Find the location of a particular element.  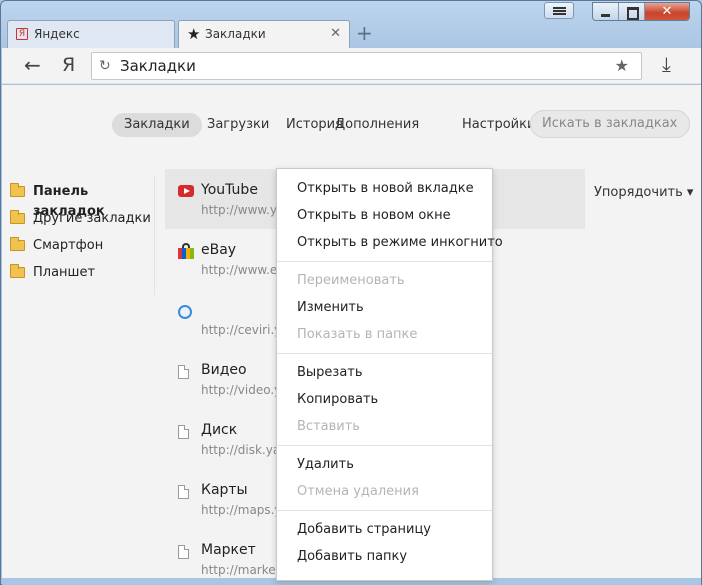

bookmark-name: eBay is located at coordinates (219, 250).